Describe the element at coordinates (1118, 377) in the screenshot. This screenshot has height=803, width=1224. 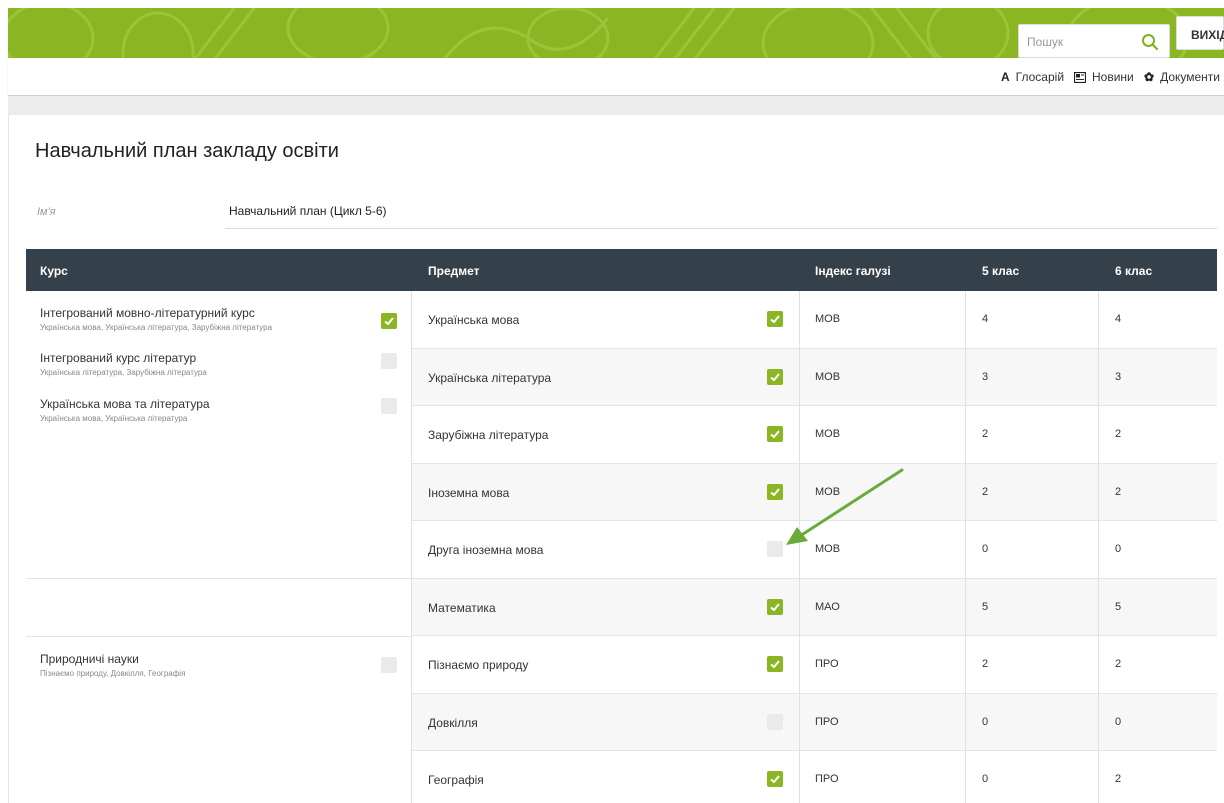
I see `grade-6-hours: 3` at that location.